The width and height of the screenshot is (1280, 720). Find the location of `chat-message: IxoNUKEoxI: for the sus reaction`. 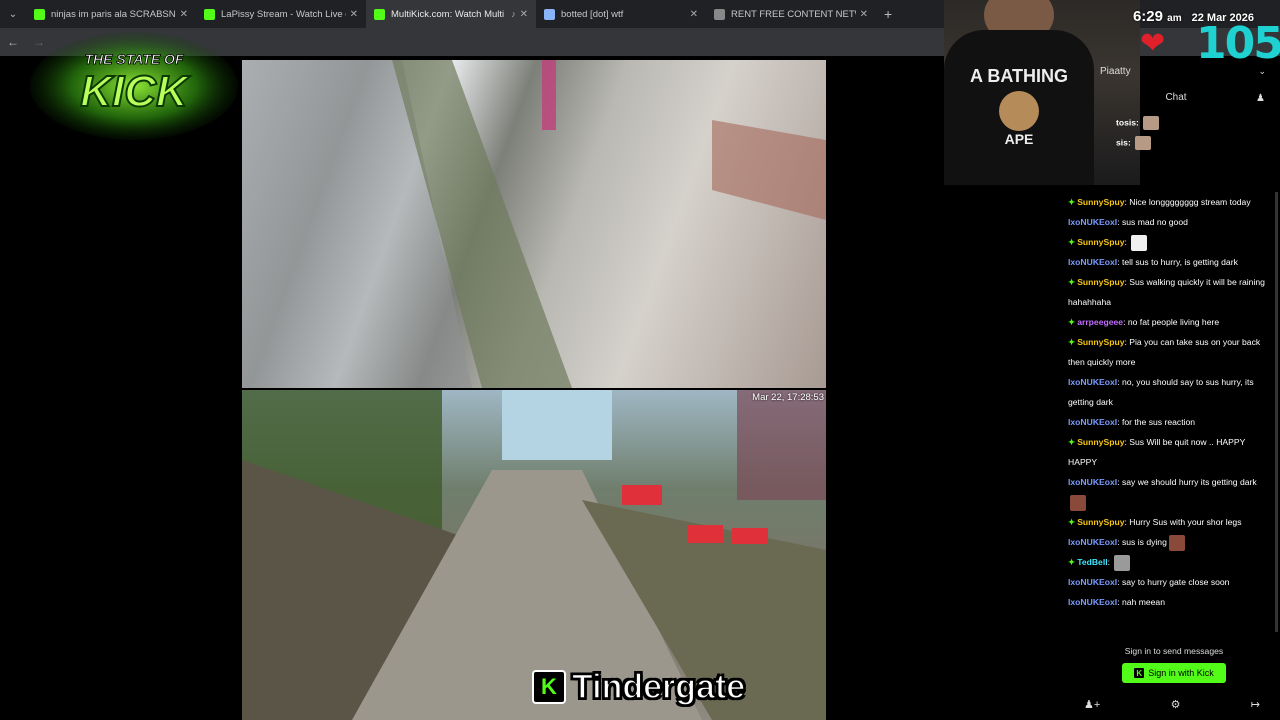

chat-message: IxoNUKEoxI: for the sus reaction is located at coordinates (1167, 422).